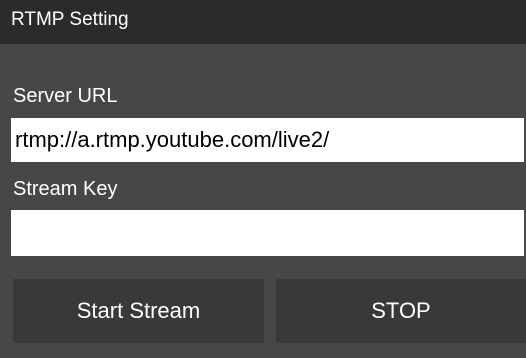 Image resolution: width=526 pixels, height=358 pixels. What do you see at coordinates (263, 22) in the screenshot?
I see `panel-title: RTMP Setting` at bounding box center [263, 22].